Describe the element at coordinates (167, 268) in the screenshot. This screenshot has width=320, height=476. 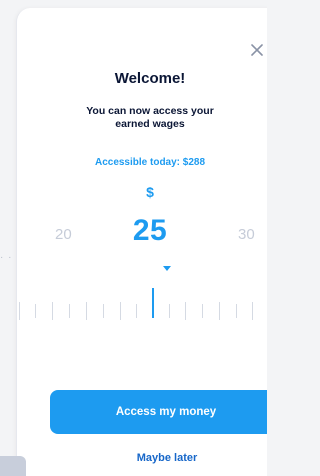
I see `caret-down-icon` at that location.